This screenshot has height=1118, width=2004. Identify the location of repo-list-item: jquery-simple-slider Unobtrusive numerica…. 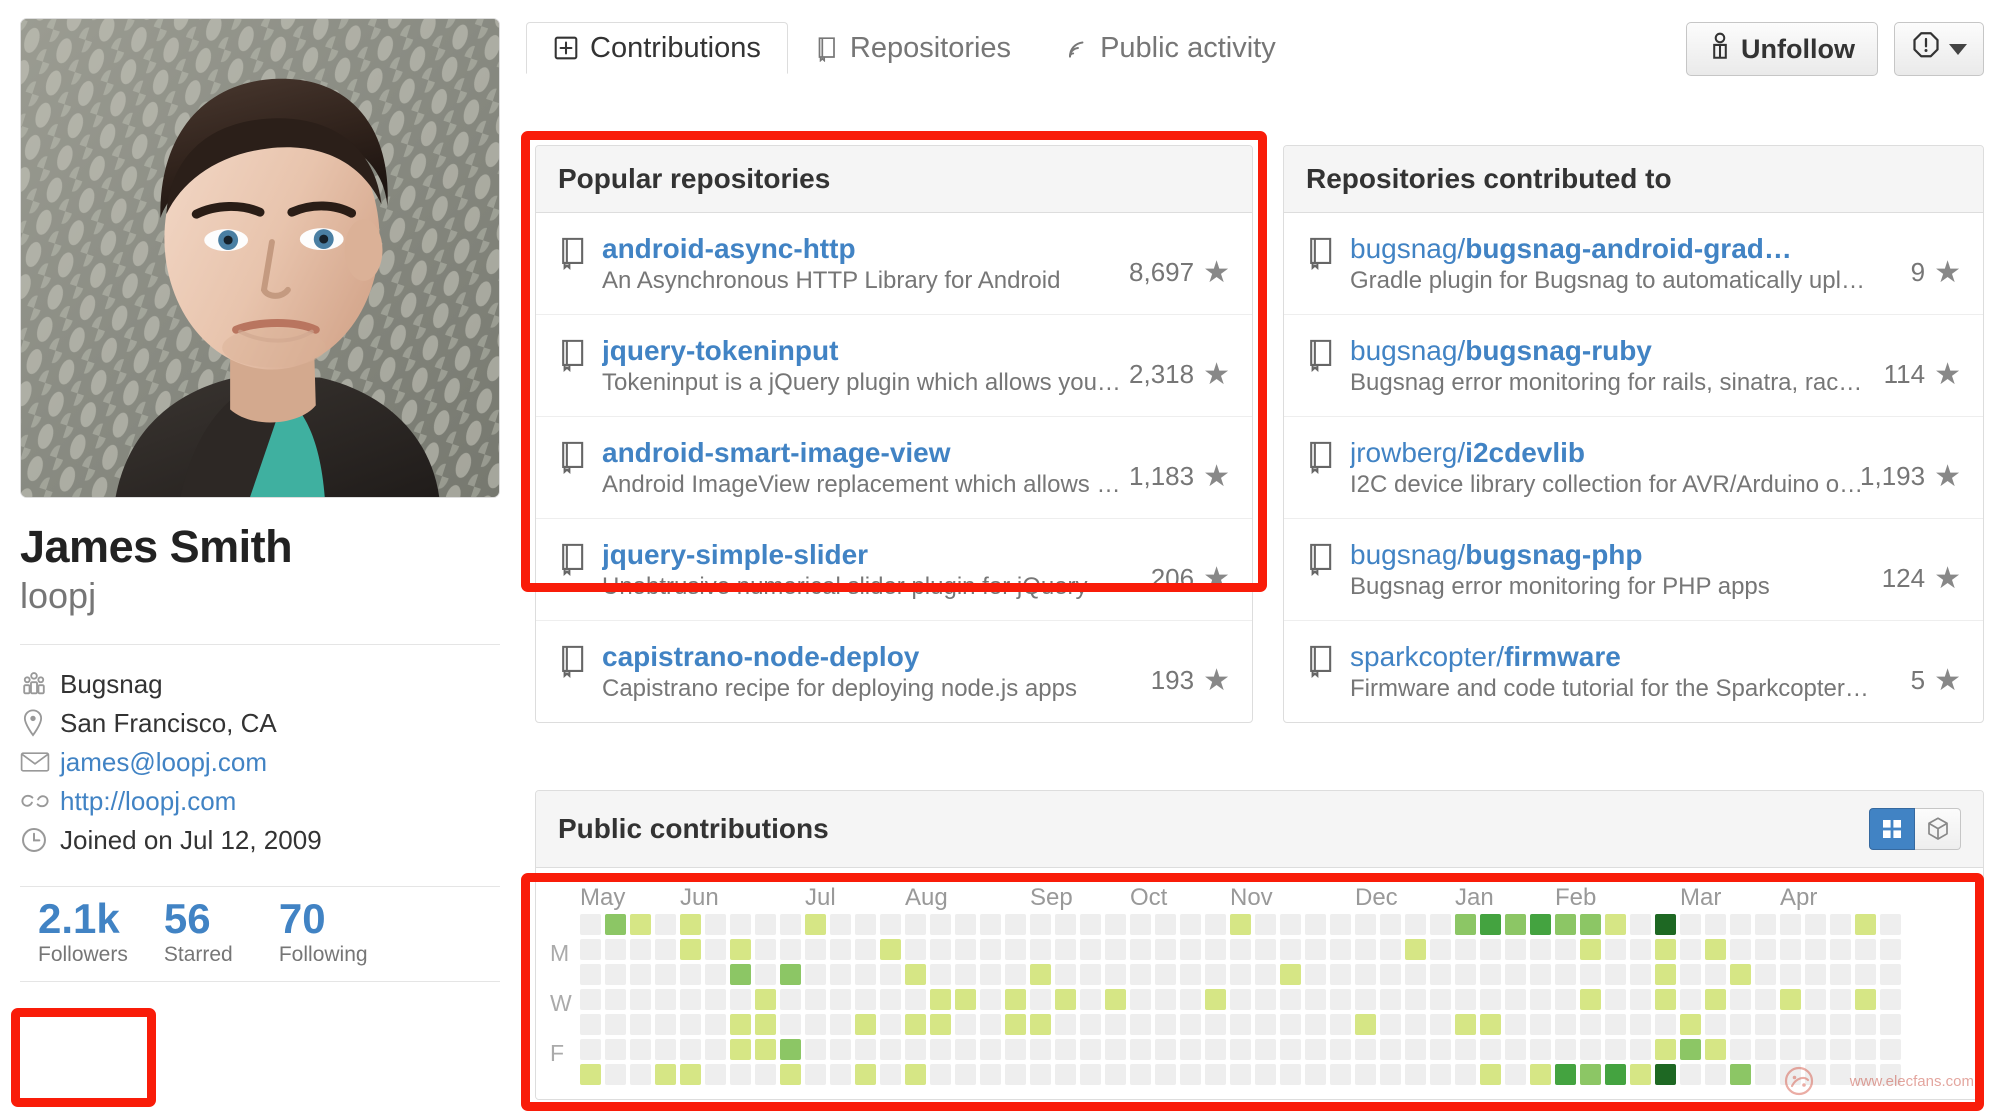
(894, 570).